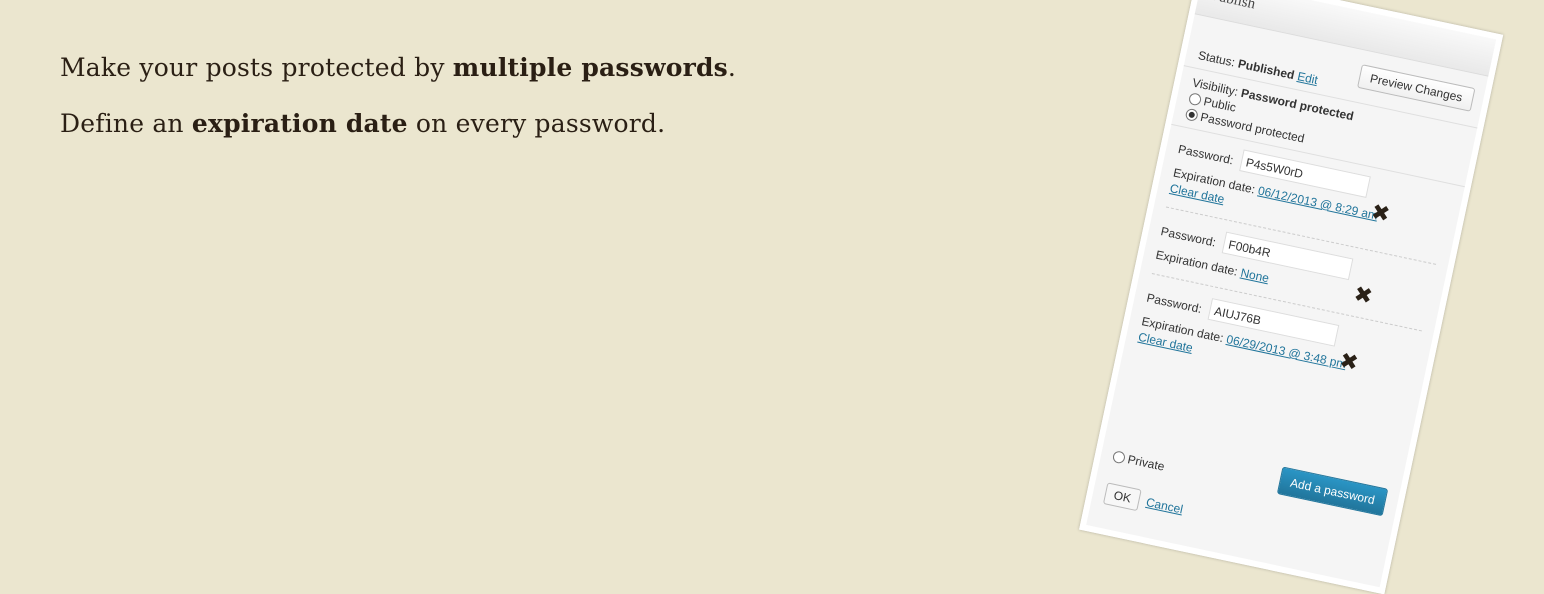 Image resolution: width=1544 pixels, height=594 pixels. I want to click on visibility-value: Password protected, so click(1297, 104).